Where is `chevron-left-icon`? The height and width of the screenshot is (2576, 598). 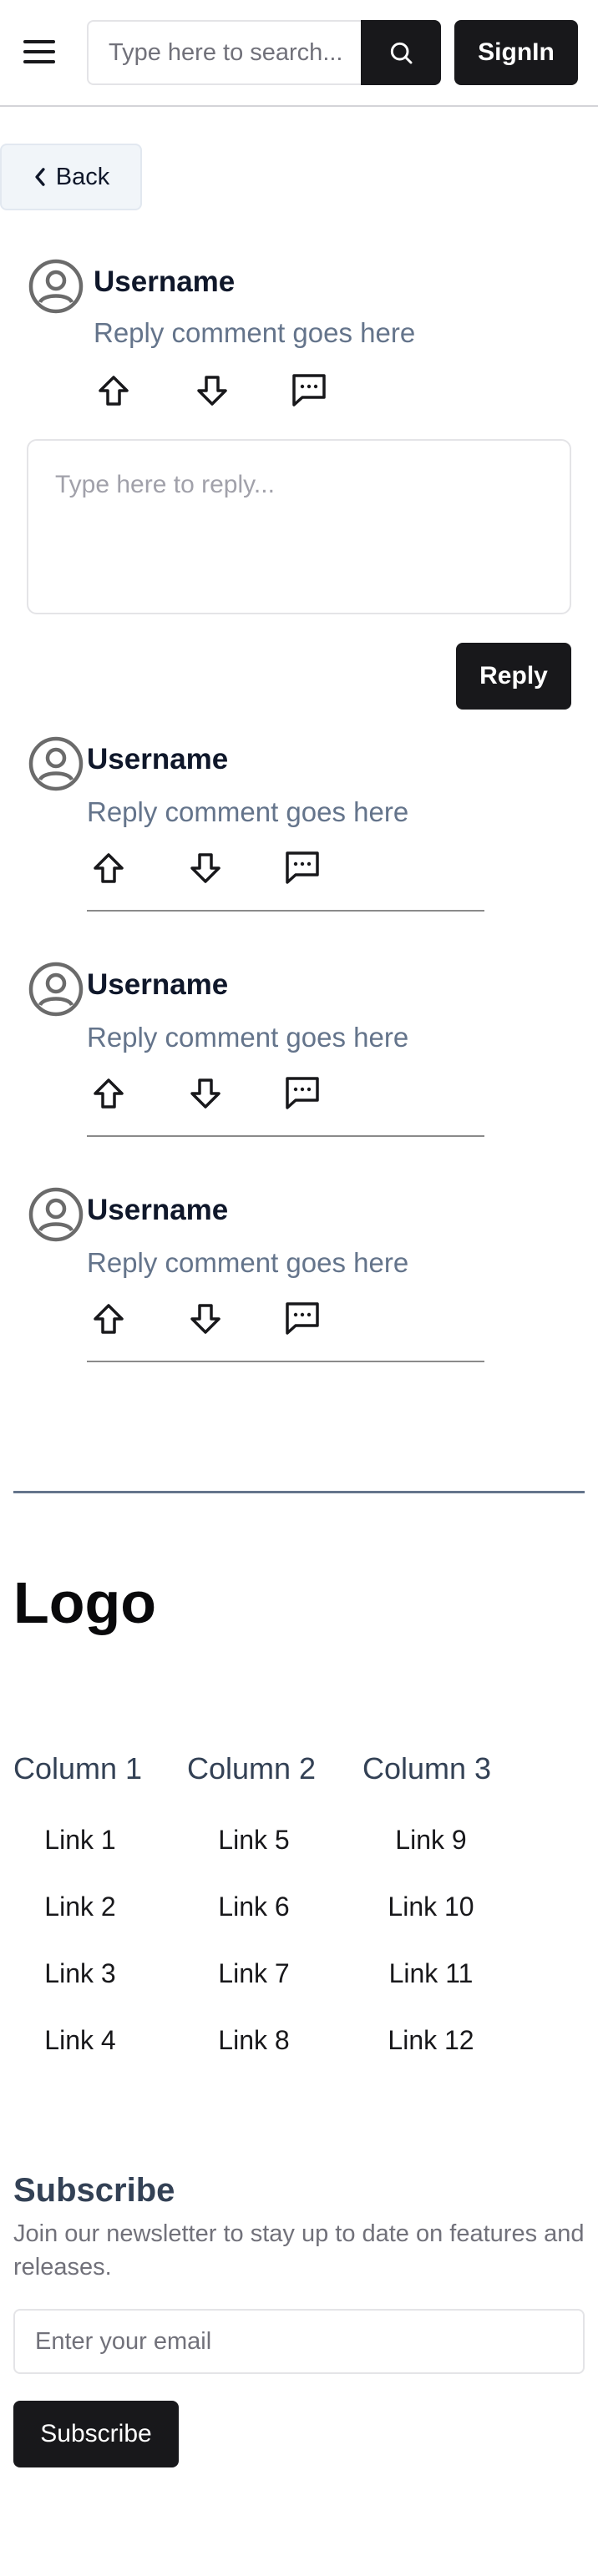
chevron-left-icon is located at coordinates (40, 177).